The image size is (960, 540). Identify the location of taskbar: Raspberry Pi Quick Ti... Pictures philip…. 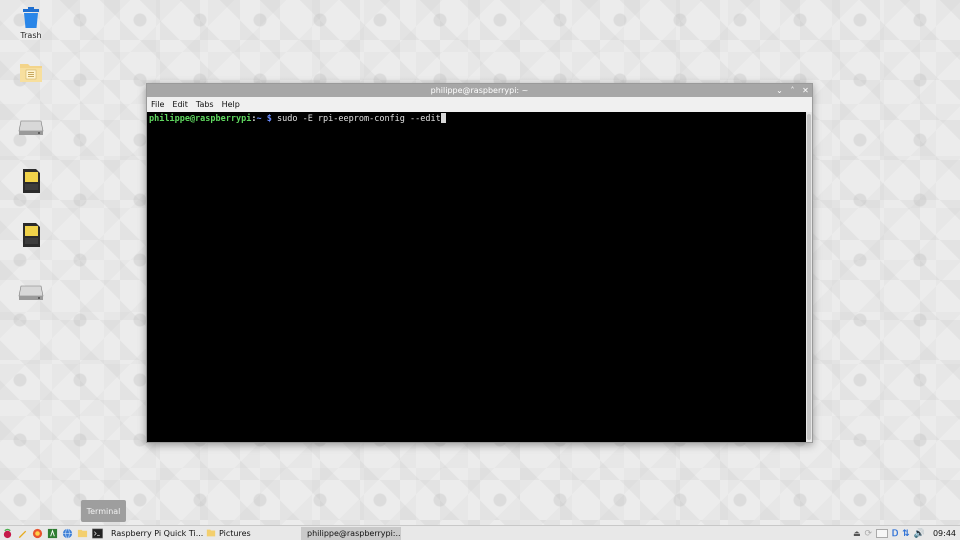
(480, 532).